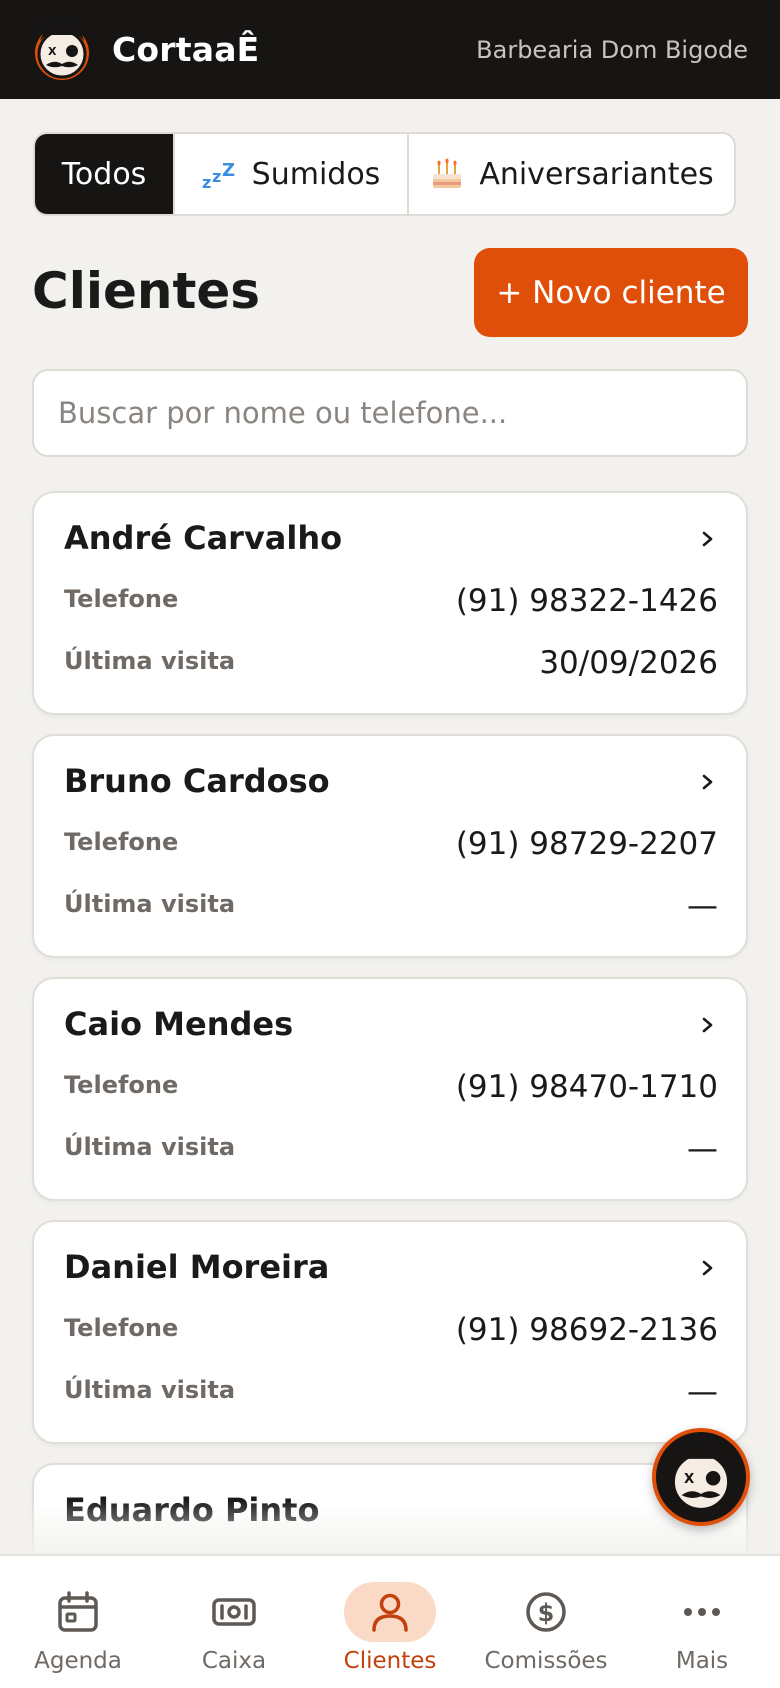  What do you see at coordinates (546, 1661) in the screenshot?
I see `nav-comissoes-label: Comissões` at bounding box center [546, 1661].